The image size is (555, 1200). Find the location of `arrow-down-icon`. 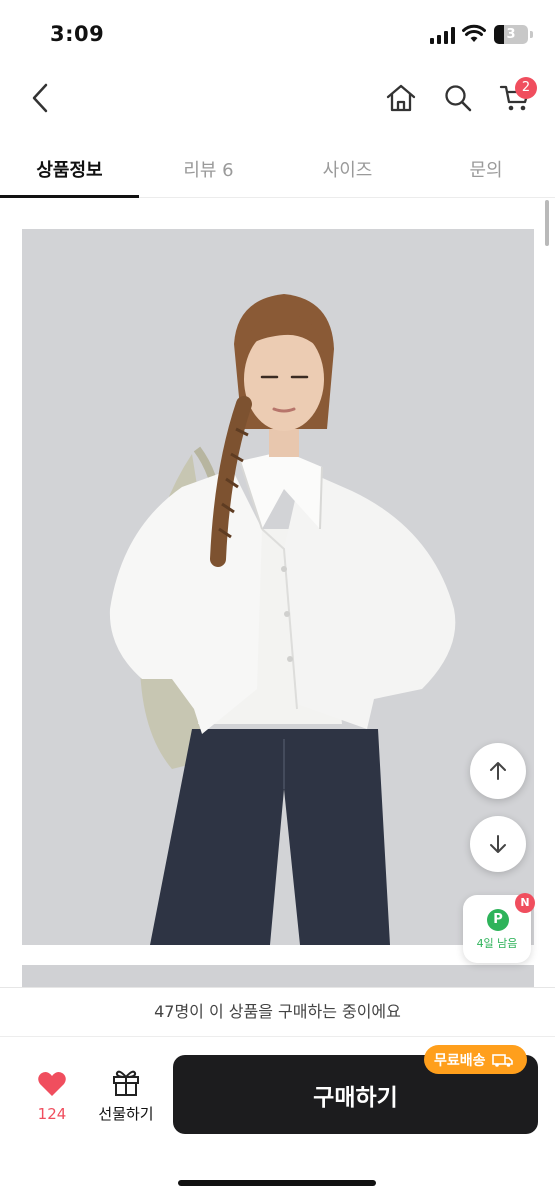

arrow-down-icon is located at coordinates (498, 844).